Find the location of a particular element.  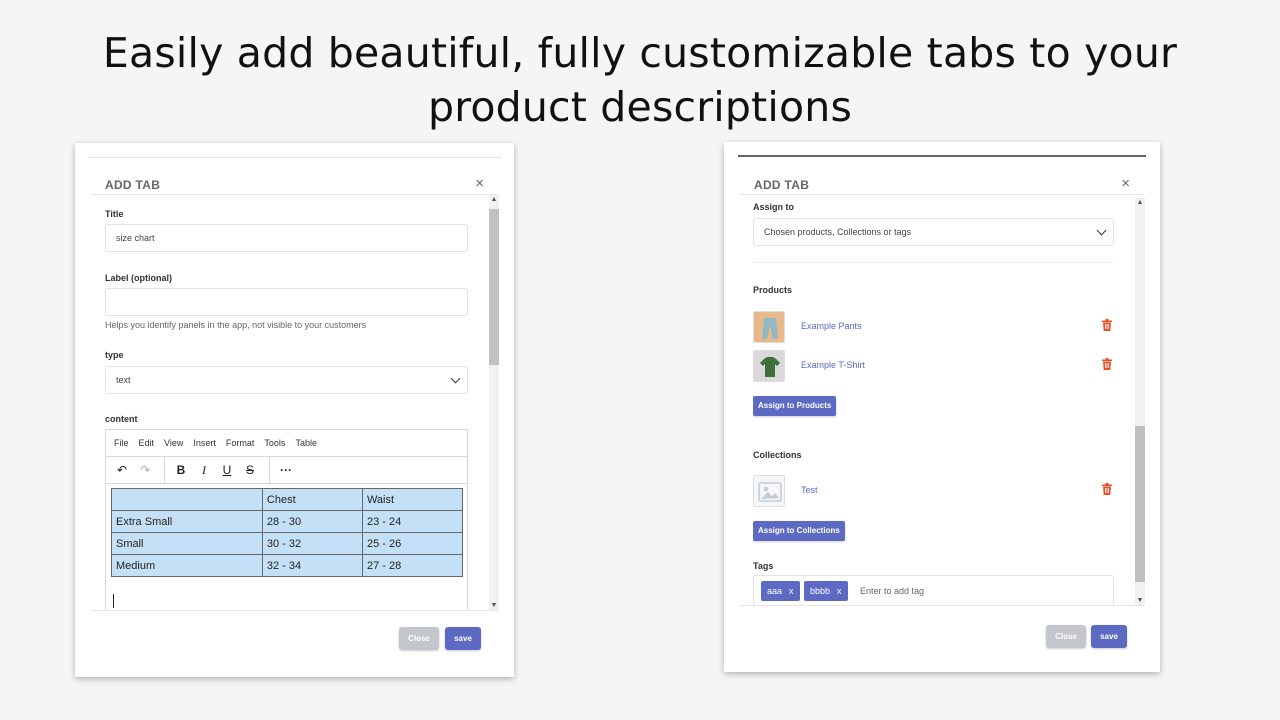

table-cell: Medium is located at coordinates (187, 565).